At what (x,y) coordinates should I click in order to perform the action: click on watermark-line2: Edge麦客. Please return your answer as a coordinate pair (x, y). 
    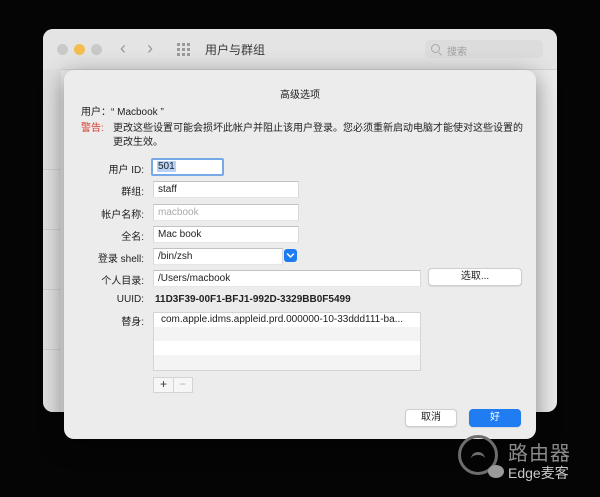
    Looking at the image, I should click on (538, 473).